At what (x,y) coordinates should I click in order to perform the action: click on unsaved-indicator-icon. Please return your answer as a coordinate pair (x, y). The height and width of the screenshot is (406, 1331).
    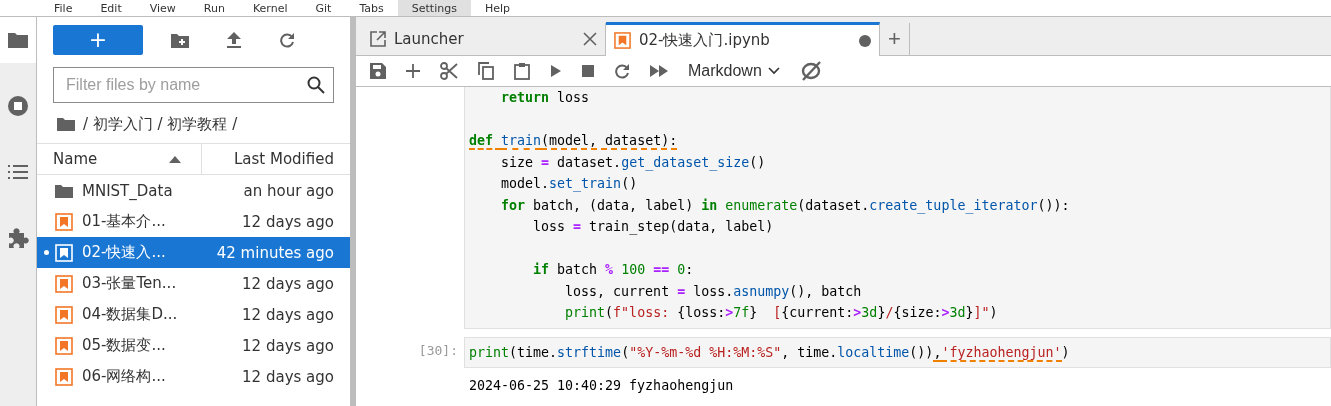
    Looking at the image, I should click on (865, 40).